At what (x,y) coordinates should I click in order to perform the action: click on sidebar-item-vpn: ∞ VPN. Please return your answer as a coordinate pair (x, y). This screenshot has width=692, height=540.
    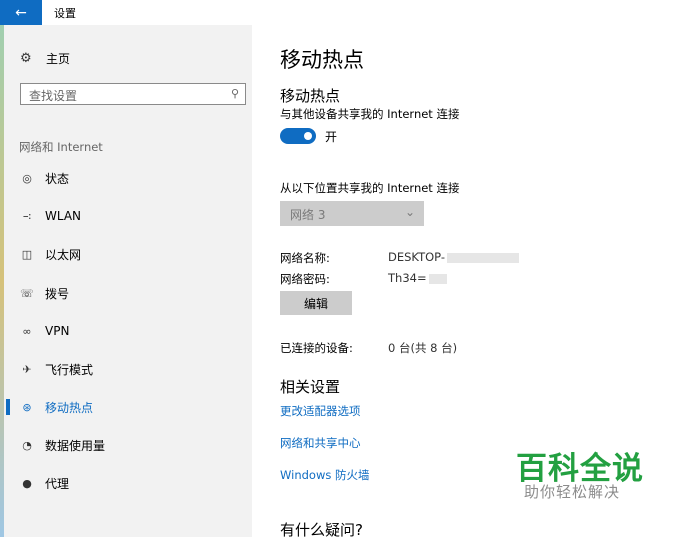
    Looking at the image, I should click on (128, 331).